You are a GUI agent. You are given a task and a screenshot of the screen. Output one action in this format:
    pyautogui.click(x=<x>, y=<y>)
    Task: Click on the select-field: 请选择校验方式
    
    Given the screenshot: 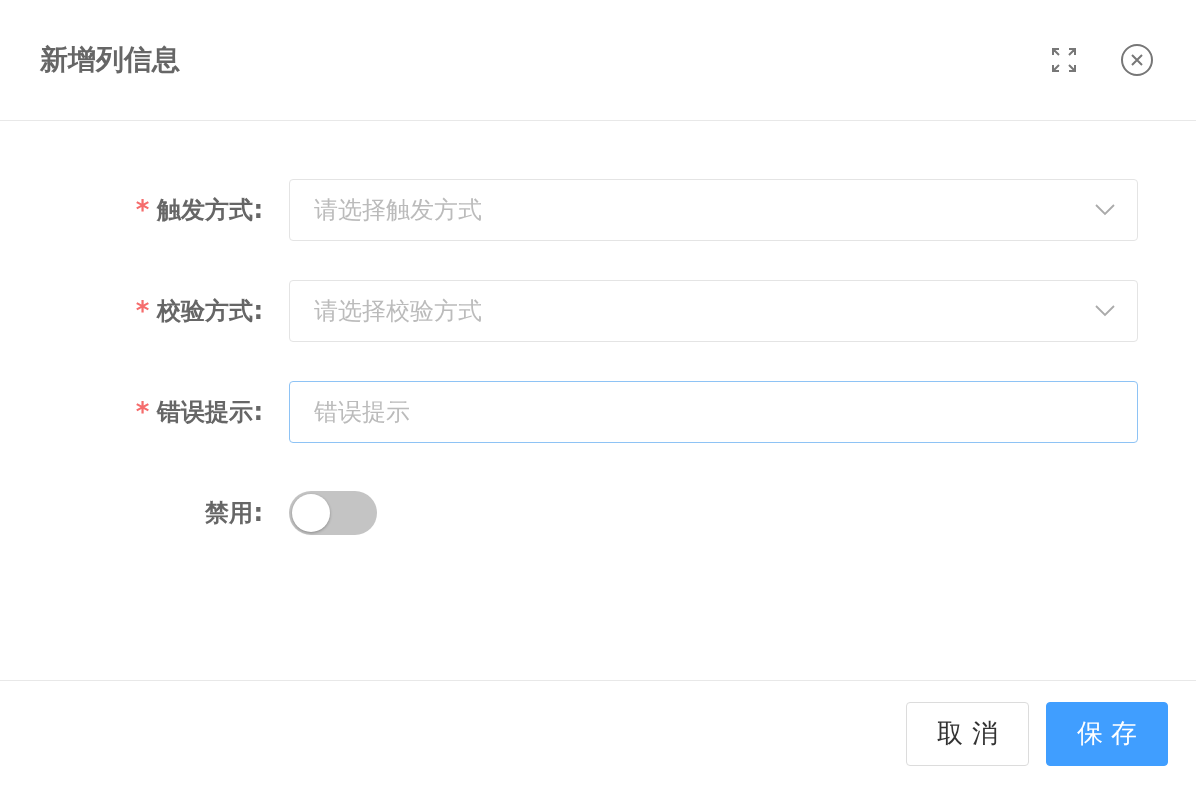 What is the action you would take?
    pyautogui.click(x=713, y=311)
    